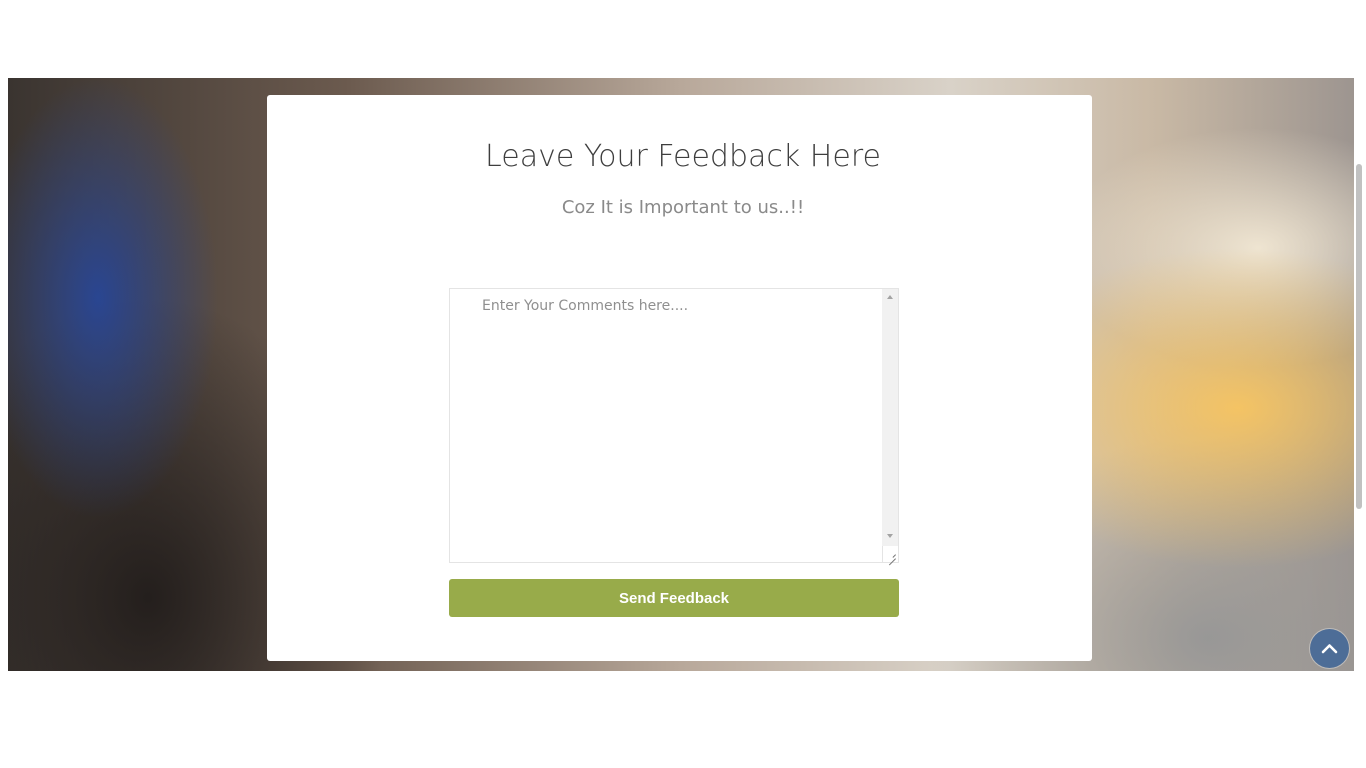  I want to click on scroll-up-arrow-icon, so click(890, 297).